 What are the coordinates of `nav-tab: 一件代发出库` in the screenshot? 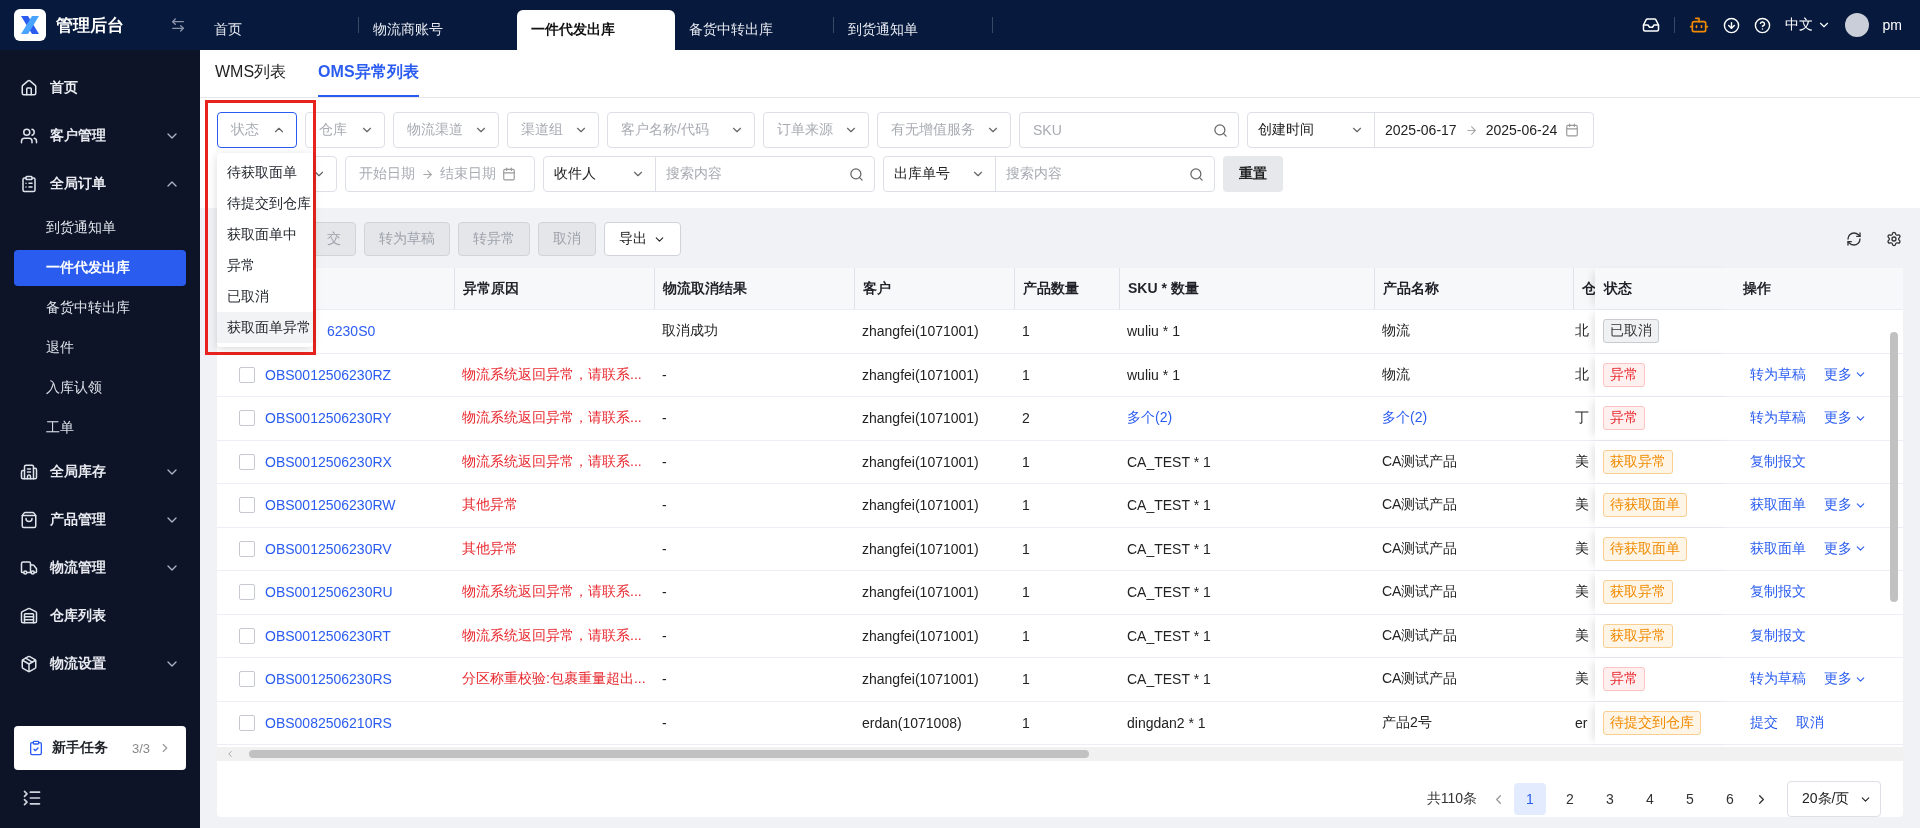 It's located at (596, 30).